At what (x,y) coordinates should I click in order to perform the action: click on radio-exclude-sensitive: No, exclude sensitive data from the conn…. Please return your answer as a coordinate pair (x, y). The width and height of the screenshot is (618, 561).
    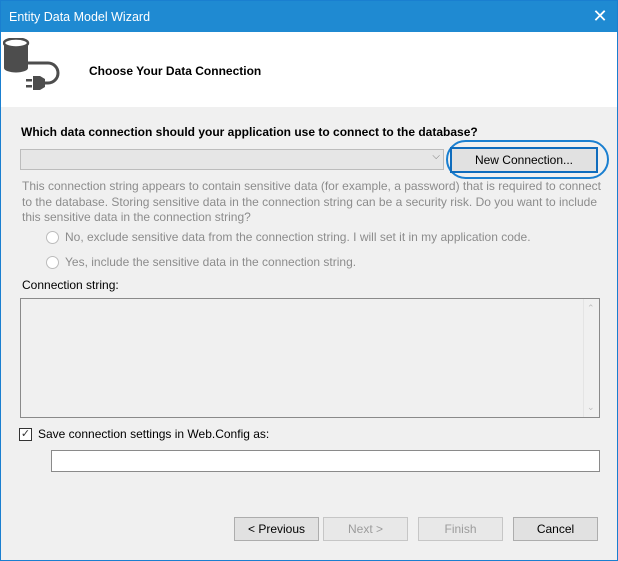
    Looking at the image, I should click on (288, 237).